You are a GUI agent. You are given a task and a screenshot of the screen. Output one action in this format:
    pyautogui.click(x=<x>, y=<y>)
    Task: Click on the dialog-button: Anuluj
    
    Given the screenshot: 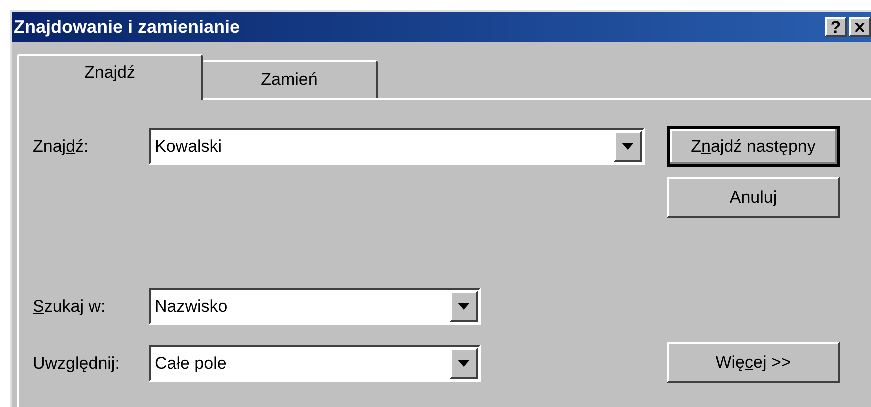 What is the action you would take?
    pyautogui.click(x=753, y=197)
    